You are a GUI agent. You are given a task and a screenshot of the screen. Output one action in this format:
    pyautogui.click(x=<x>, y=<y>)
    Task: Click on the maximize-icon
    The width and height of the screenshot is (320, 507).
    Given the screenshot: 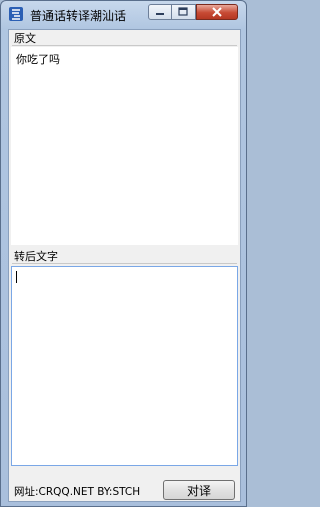 What is the action you would take?
    pyautogui.click(x=183, y=11)
    